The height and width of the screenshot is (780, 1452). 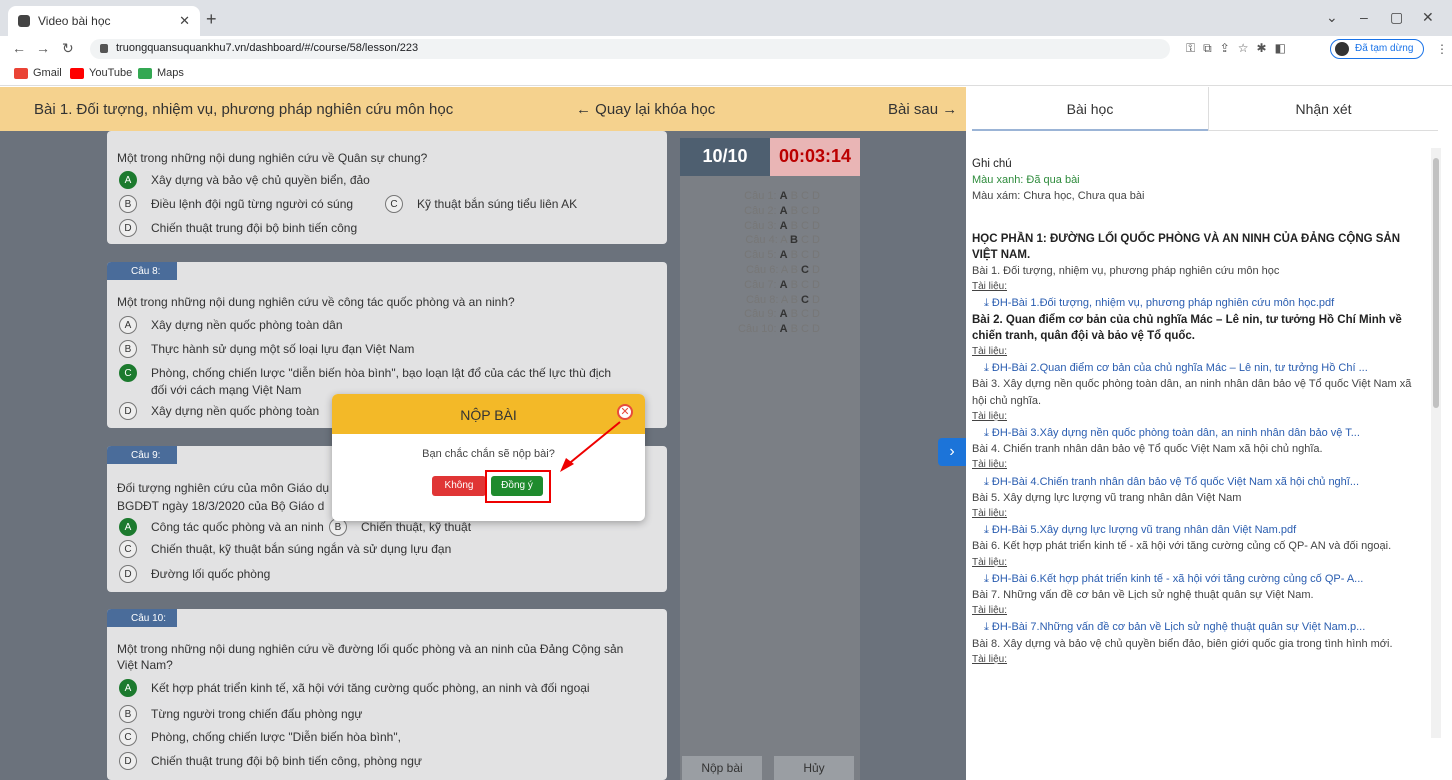 I want to click on no-button: Không, so click(x=459, y=486).